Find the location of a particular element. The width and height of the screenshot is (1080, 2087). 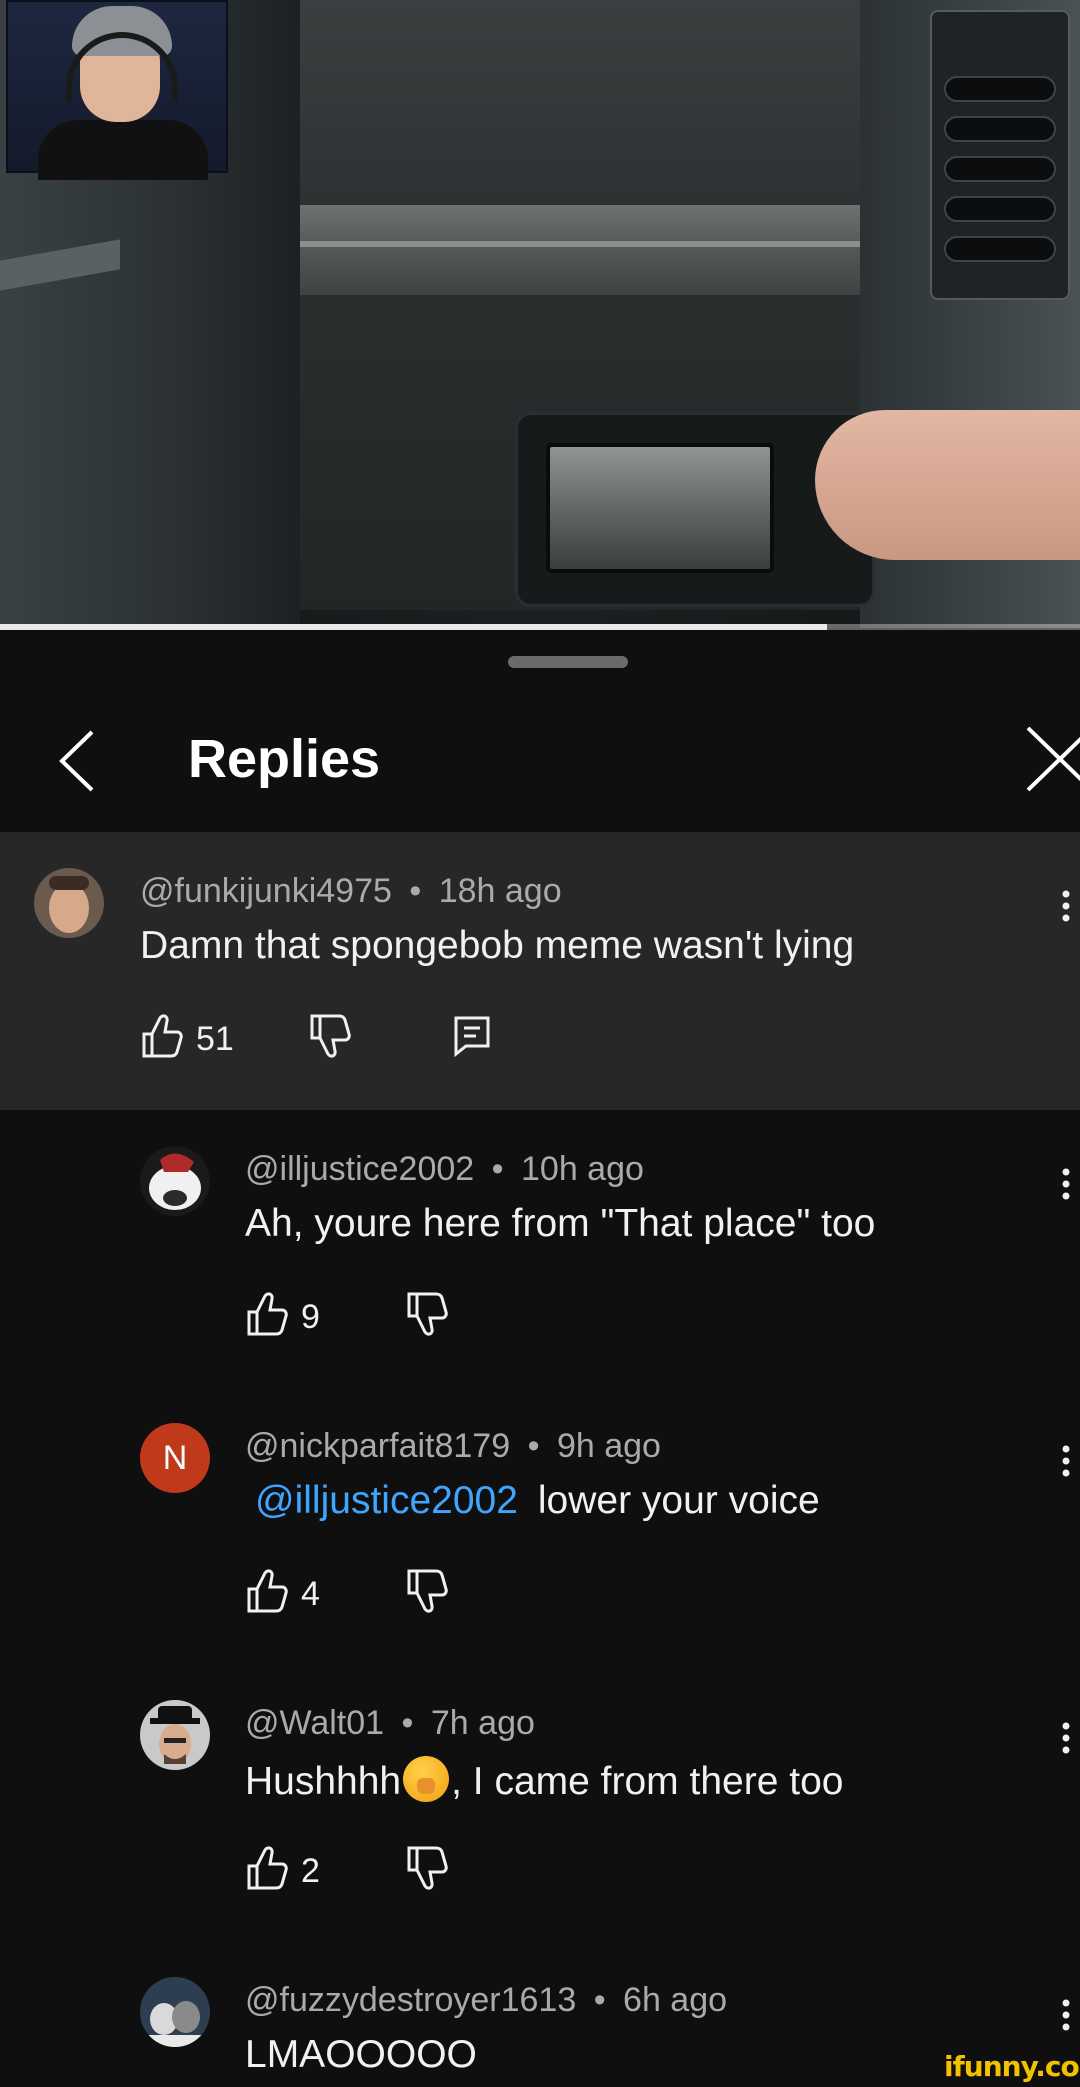

comment-actions: 51 is located at coordinates (340, 1040).